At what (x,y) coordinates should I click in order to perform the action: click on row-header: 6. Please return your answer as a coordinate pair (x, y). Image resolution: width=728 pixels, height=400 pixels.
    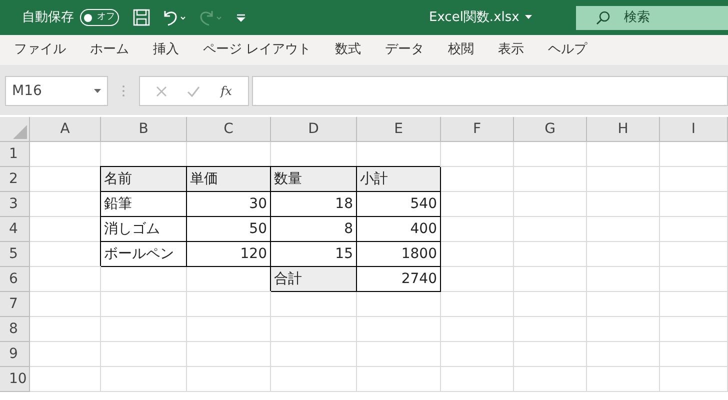
    Looking at the image, I should click on (15, 279).